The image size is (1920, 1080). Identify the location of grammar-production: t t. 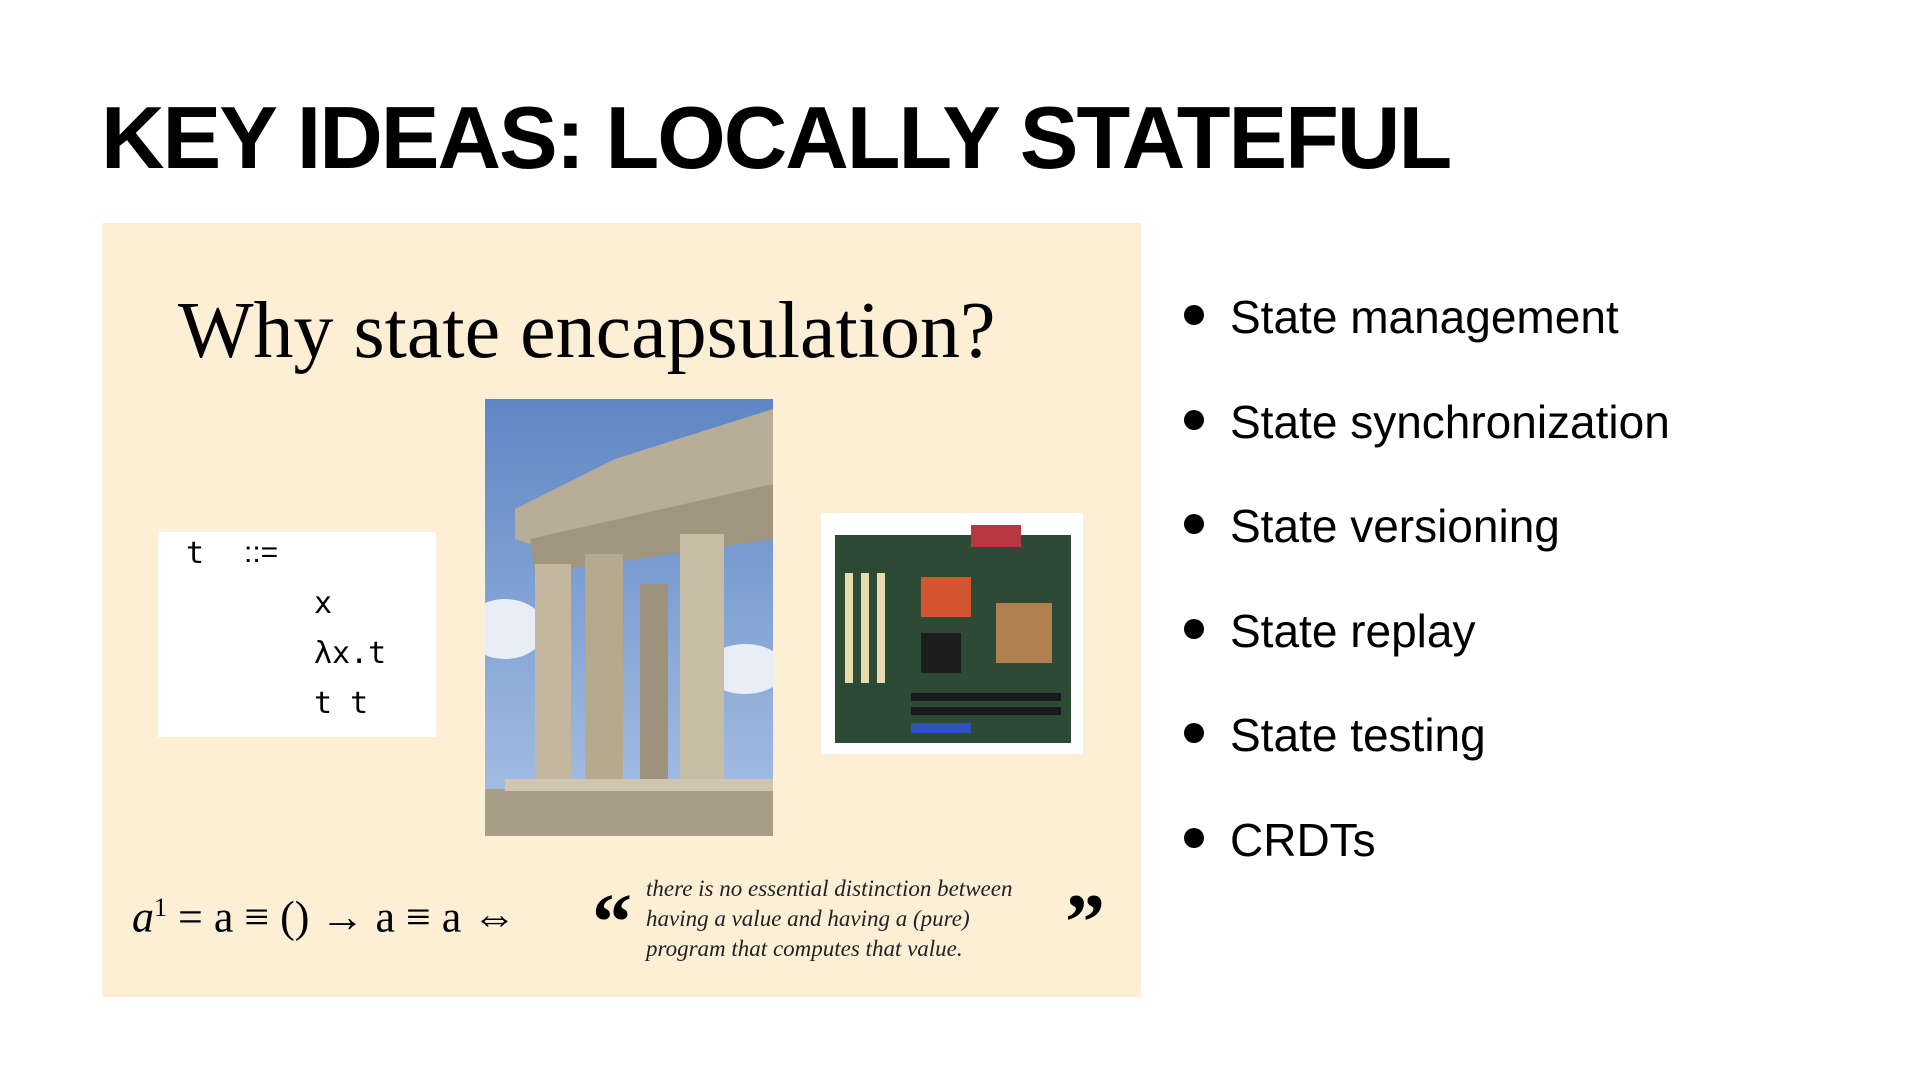
(341, 703).